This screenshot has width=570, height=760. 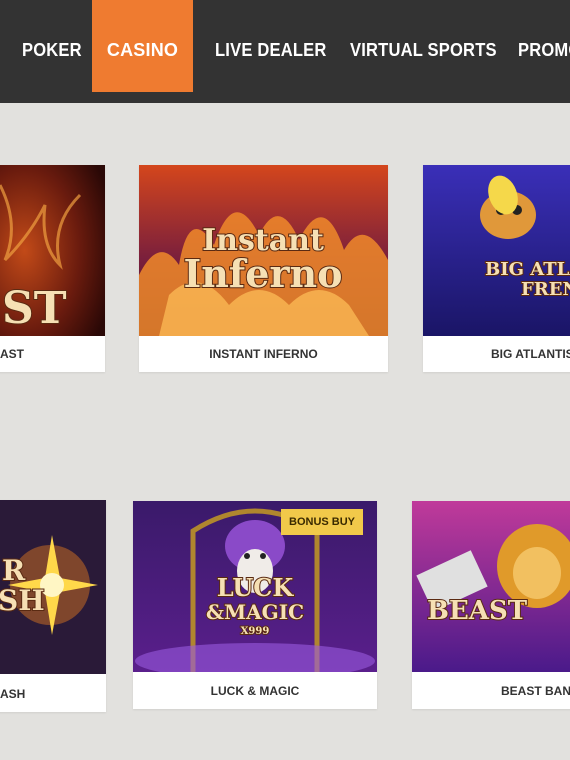 What do you see at coordinates (255, 612) in the screenshot?
I see `game-logo-text: &MAGIC` at bounding box center [255, 612].